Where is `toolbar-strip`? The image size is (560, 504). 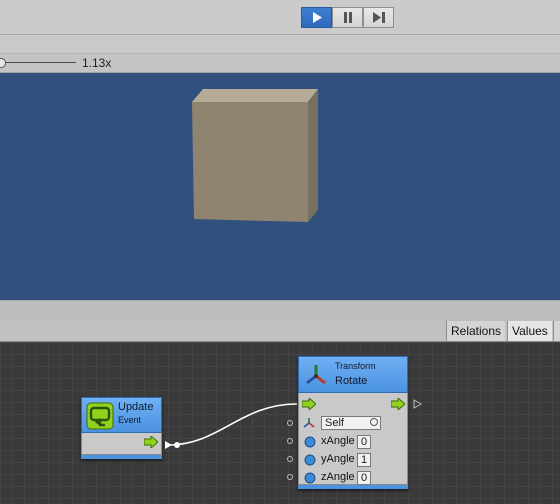 toolbar-strip is located at coordinates (280, 44).